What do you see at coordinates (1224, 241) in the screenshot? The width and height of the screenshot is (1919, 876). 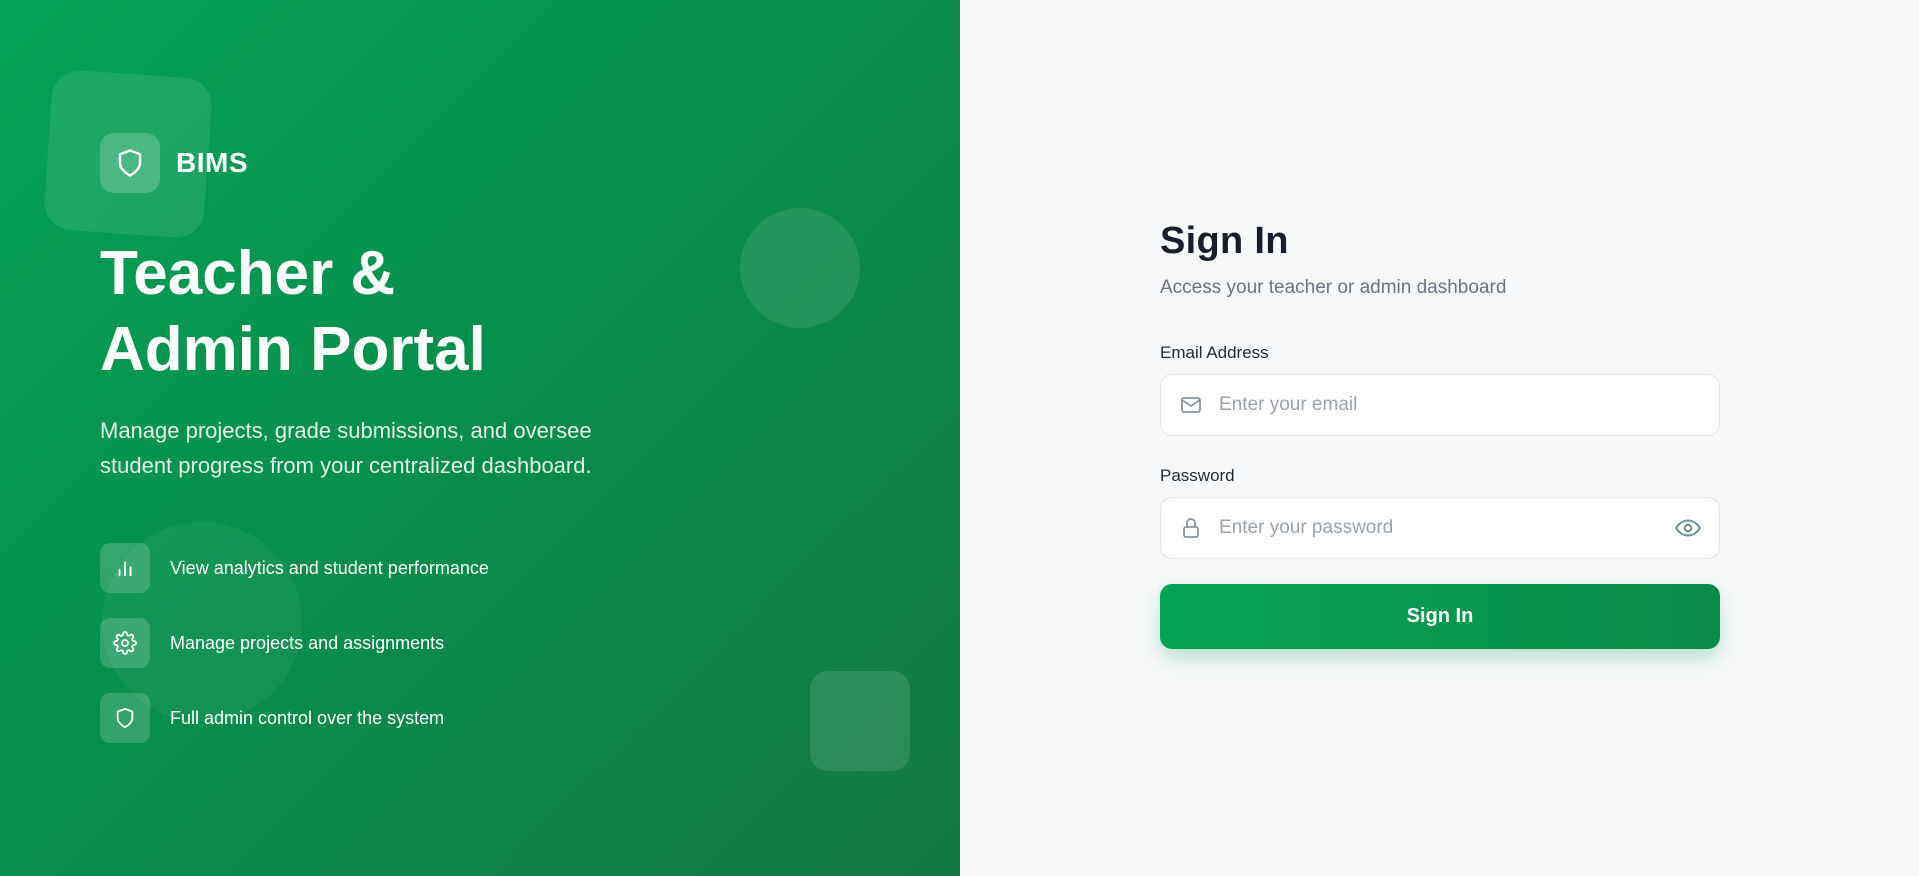 I see `form-title: Sign In` at bounding box center [1224, 241].